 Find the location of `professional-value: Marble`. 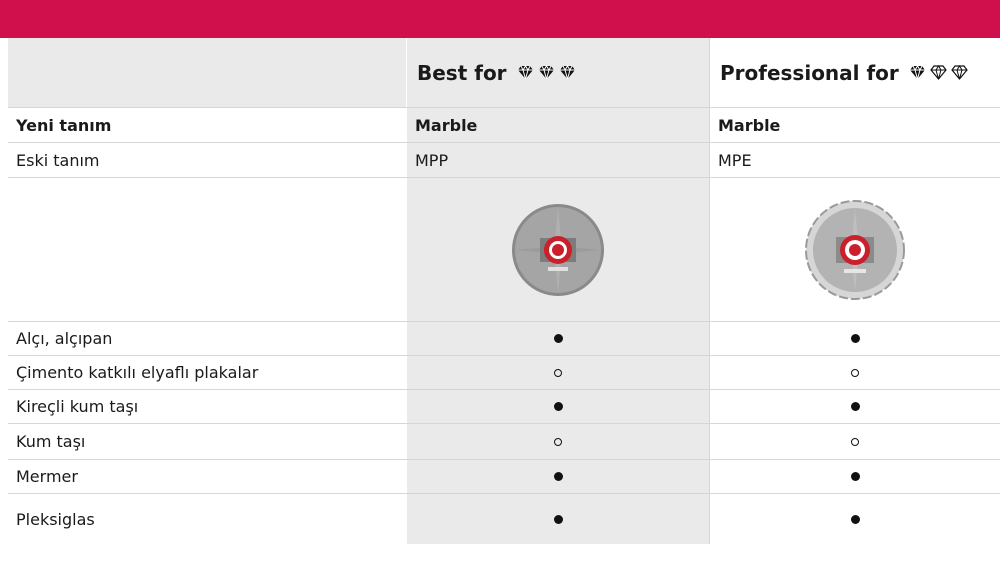

professional-value: Marble is located at coordinates (854, 125).